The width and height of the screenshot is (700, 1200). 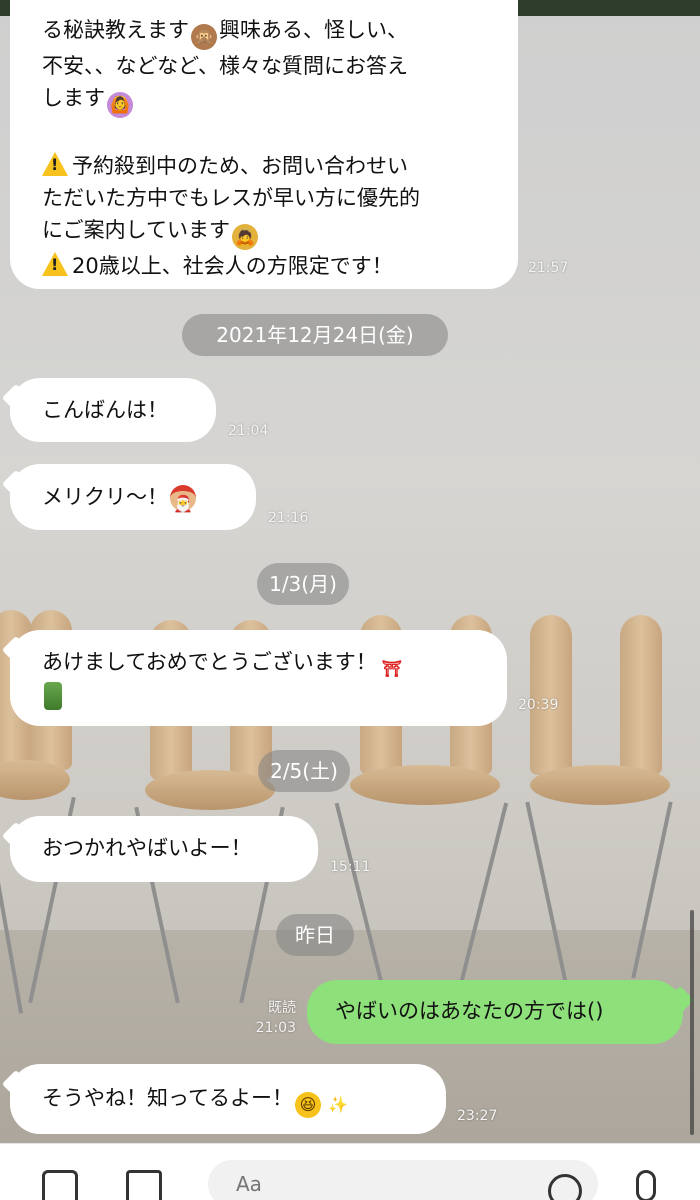 What do you see at coordinates (391, 669) in the screenshot?
I see `torii-gate-emoji-icon: ⛩` at bounding box center [391, 669].